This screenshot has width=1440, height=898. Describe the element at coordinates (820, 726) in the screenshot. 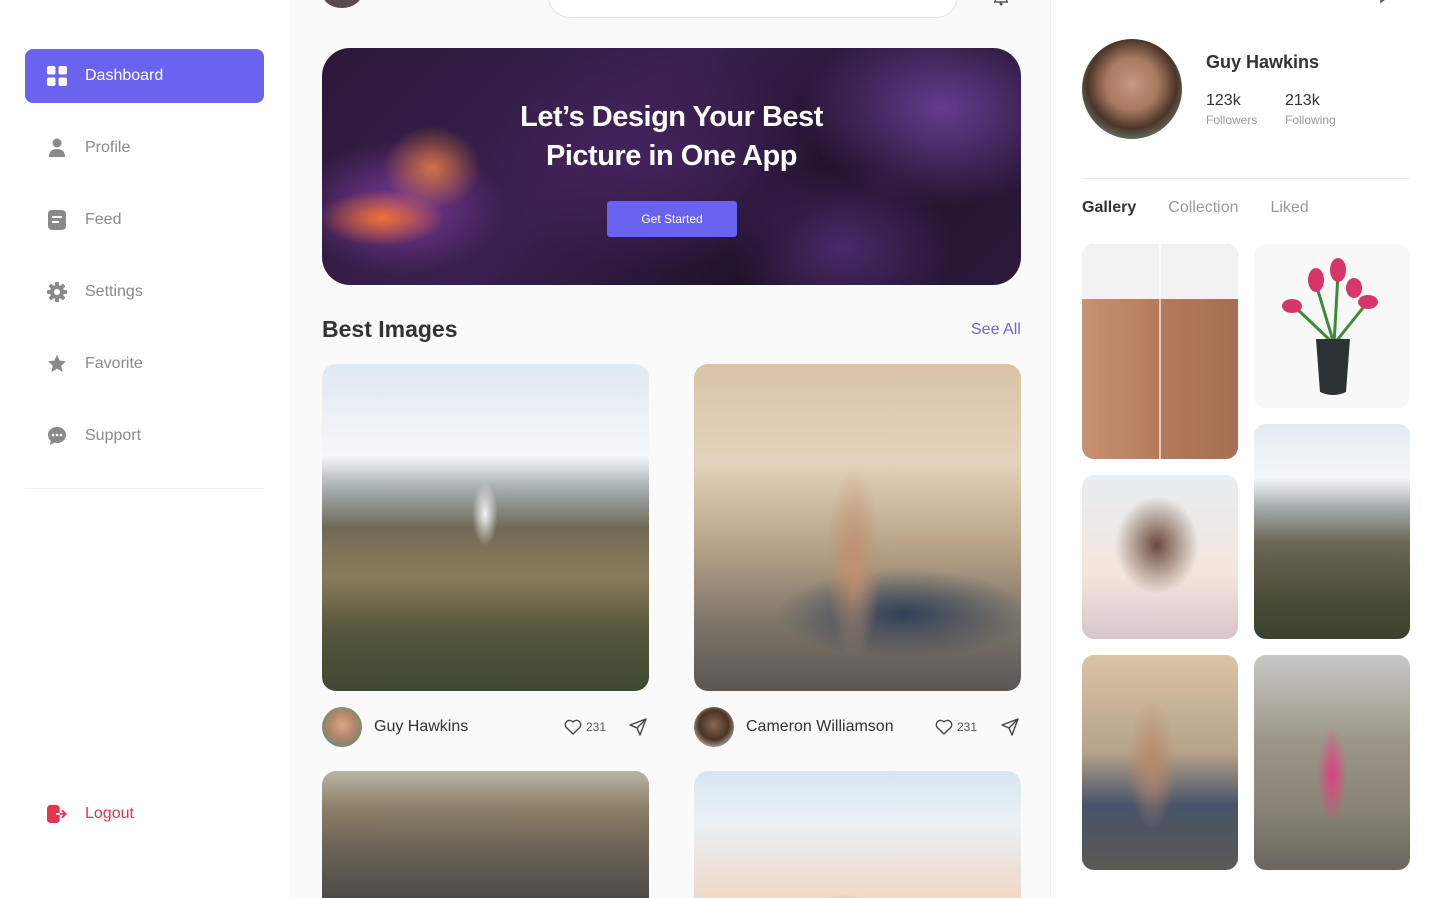

I see `author-name: Cameron Williamson` at that location.